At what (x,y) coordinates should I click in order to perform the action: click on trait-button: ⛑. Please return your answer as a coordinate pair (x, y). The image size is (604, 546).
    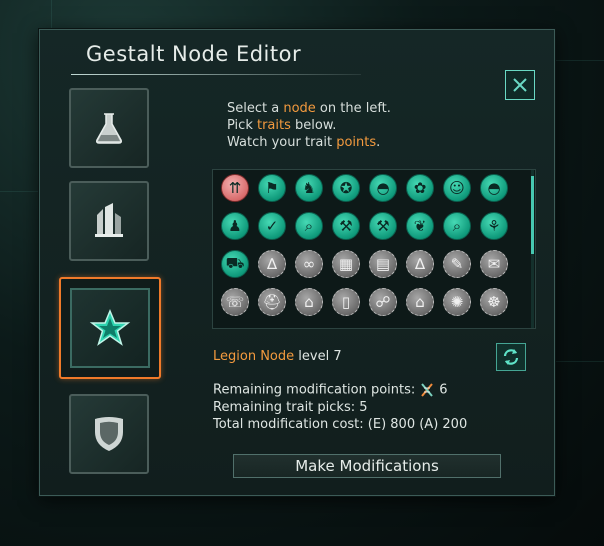
    Looking at the image, I should click on (272, 302).